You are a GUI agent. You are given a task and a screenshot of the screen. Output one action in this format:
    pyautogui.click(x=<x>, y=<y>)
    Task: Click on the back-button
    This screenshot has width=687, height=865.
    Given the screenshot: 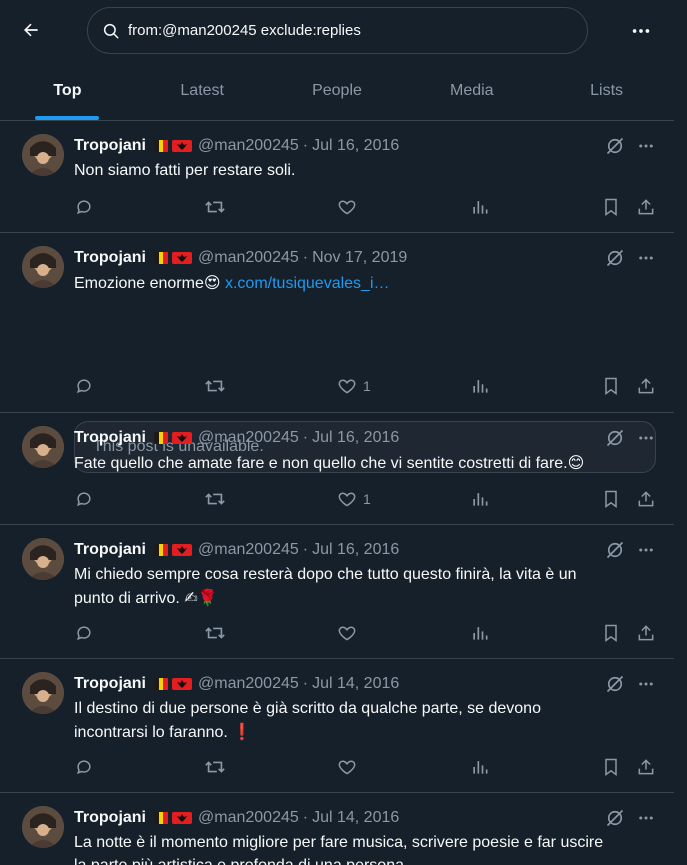 What is the action you would take?
    pyautogui.click(x=31, y=30)
    